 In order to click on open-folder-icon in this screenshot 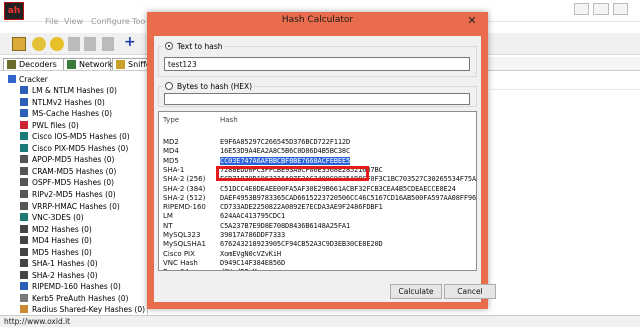, I will do `click(19, 44)`.